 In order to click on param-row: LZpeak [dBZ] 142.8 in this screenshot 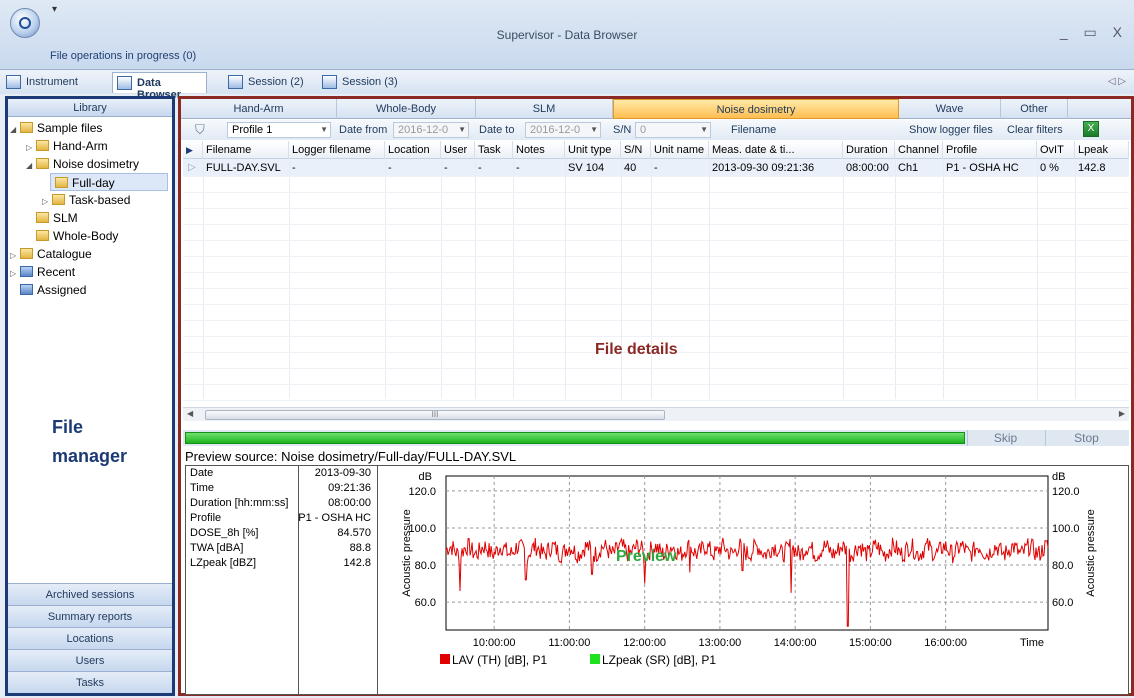, I will do `click(281, 563)`.